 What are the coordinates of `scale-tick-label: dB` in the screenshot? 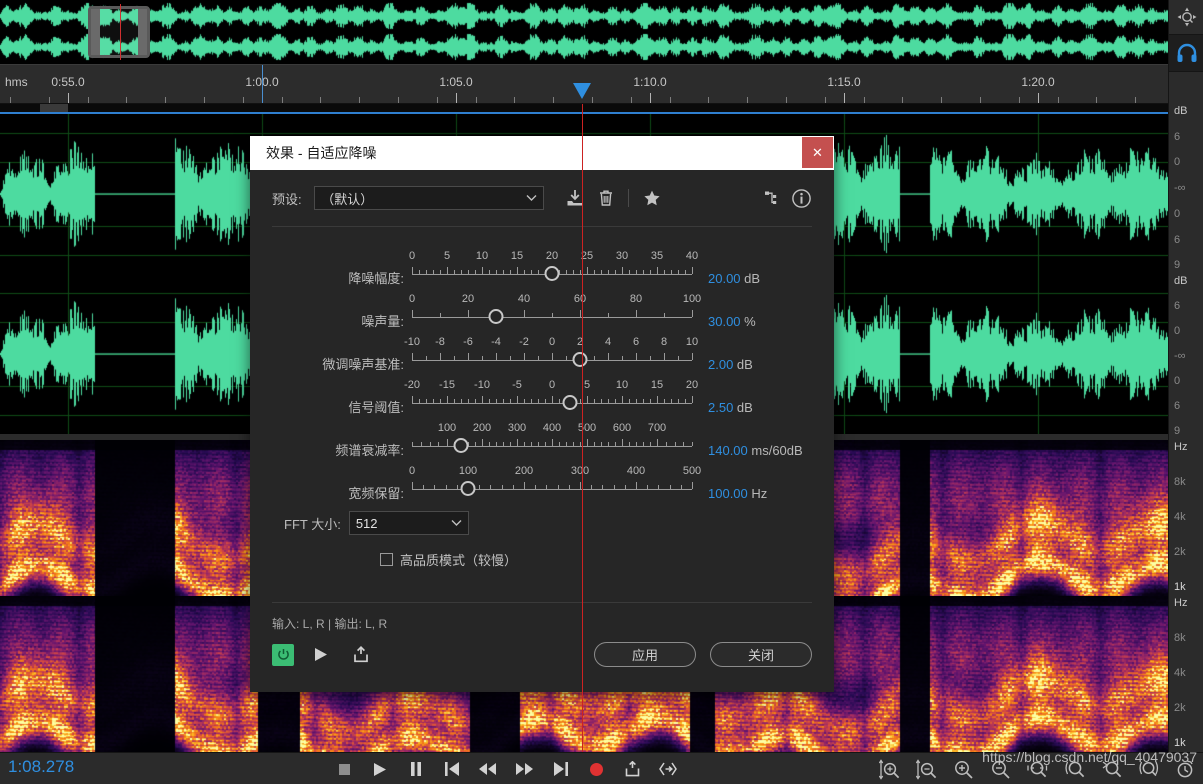 It's located at (1181, 281).